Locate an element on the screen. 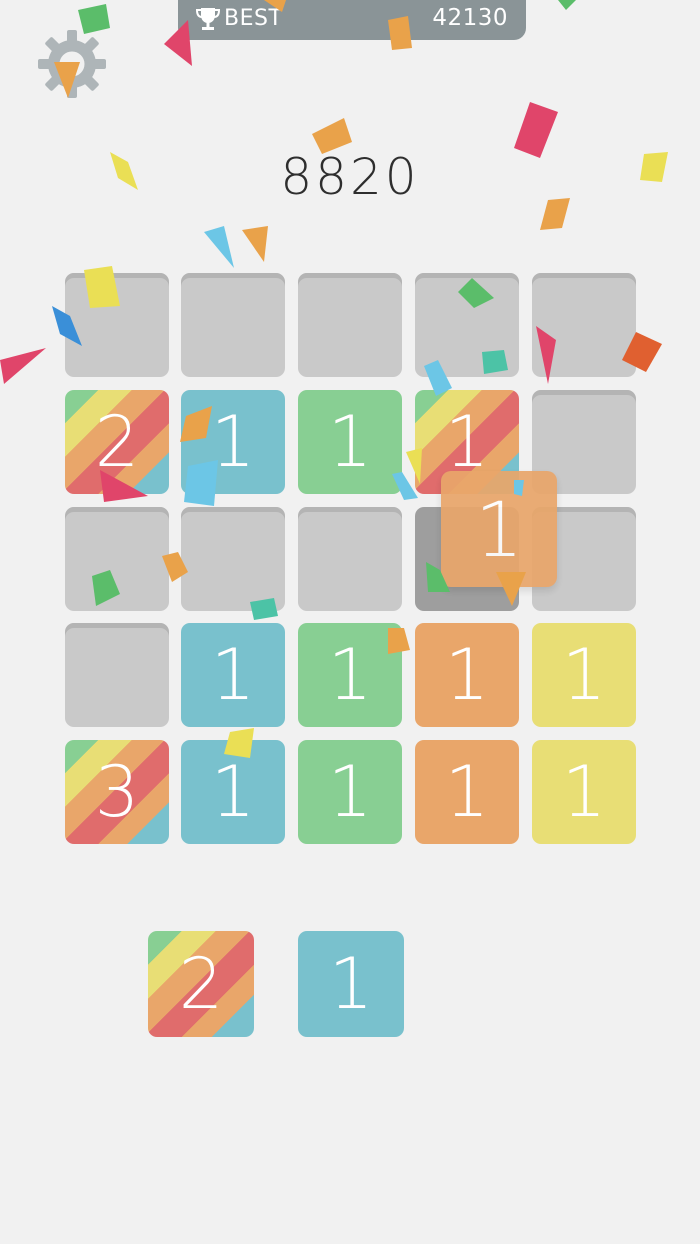  next-tile: 1 is located at coordinates (351, 984).